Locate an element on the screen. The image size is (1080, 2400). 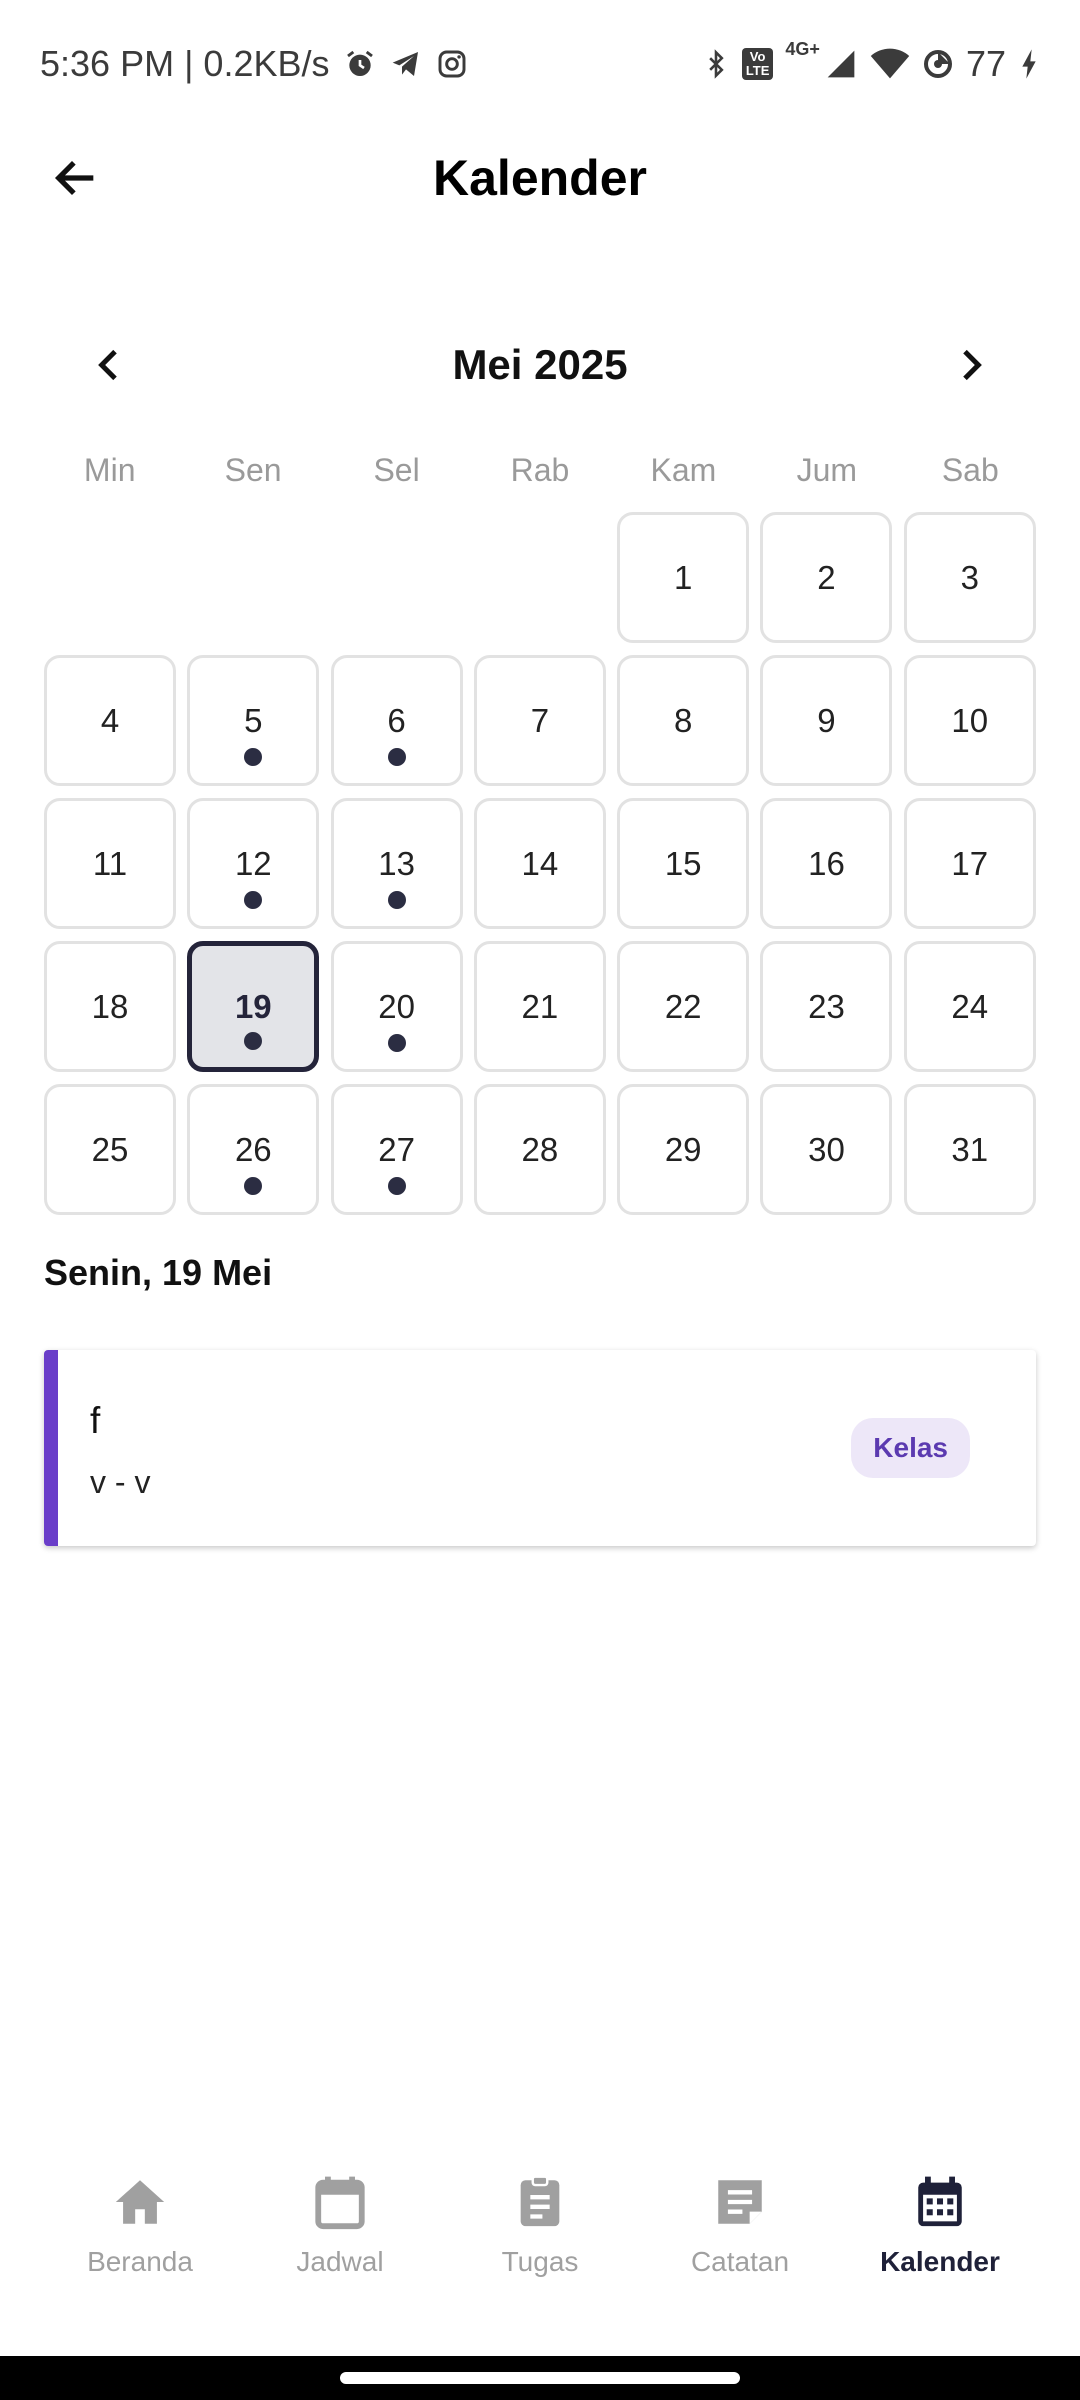
next-month-button is located at coordinates (970, 365).